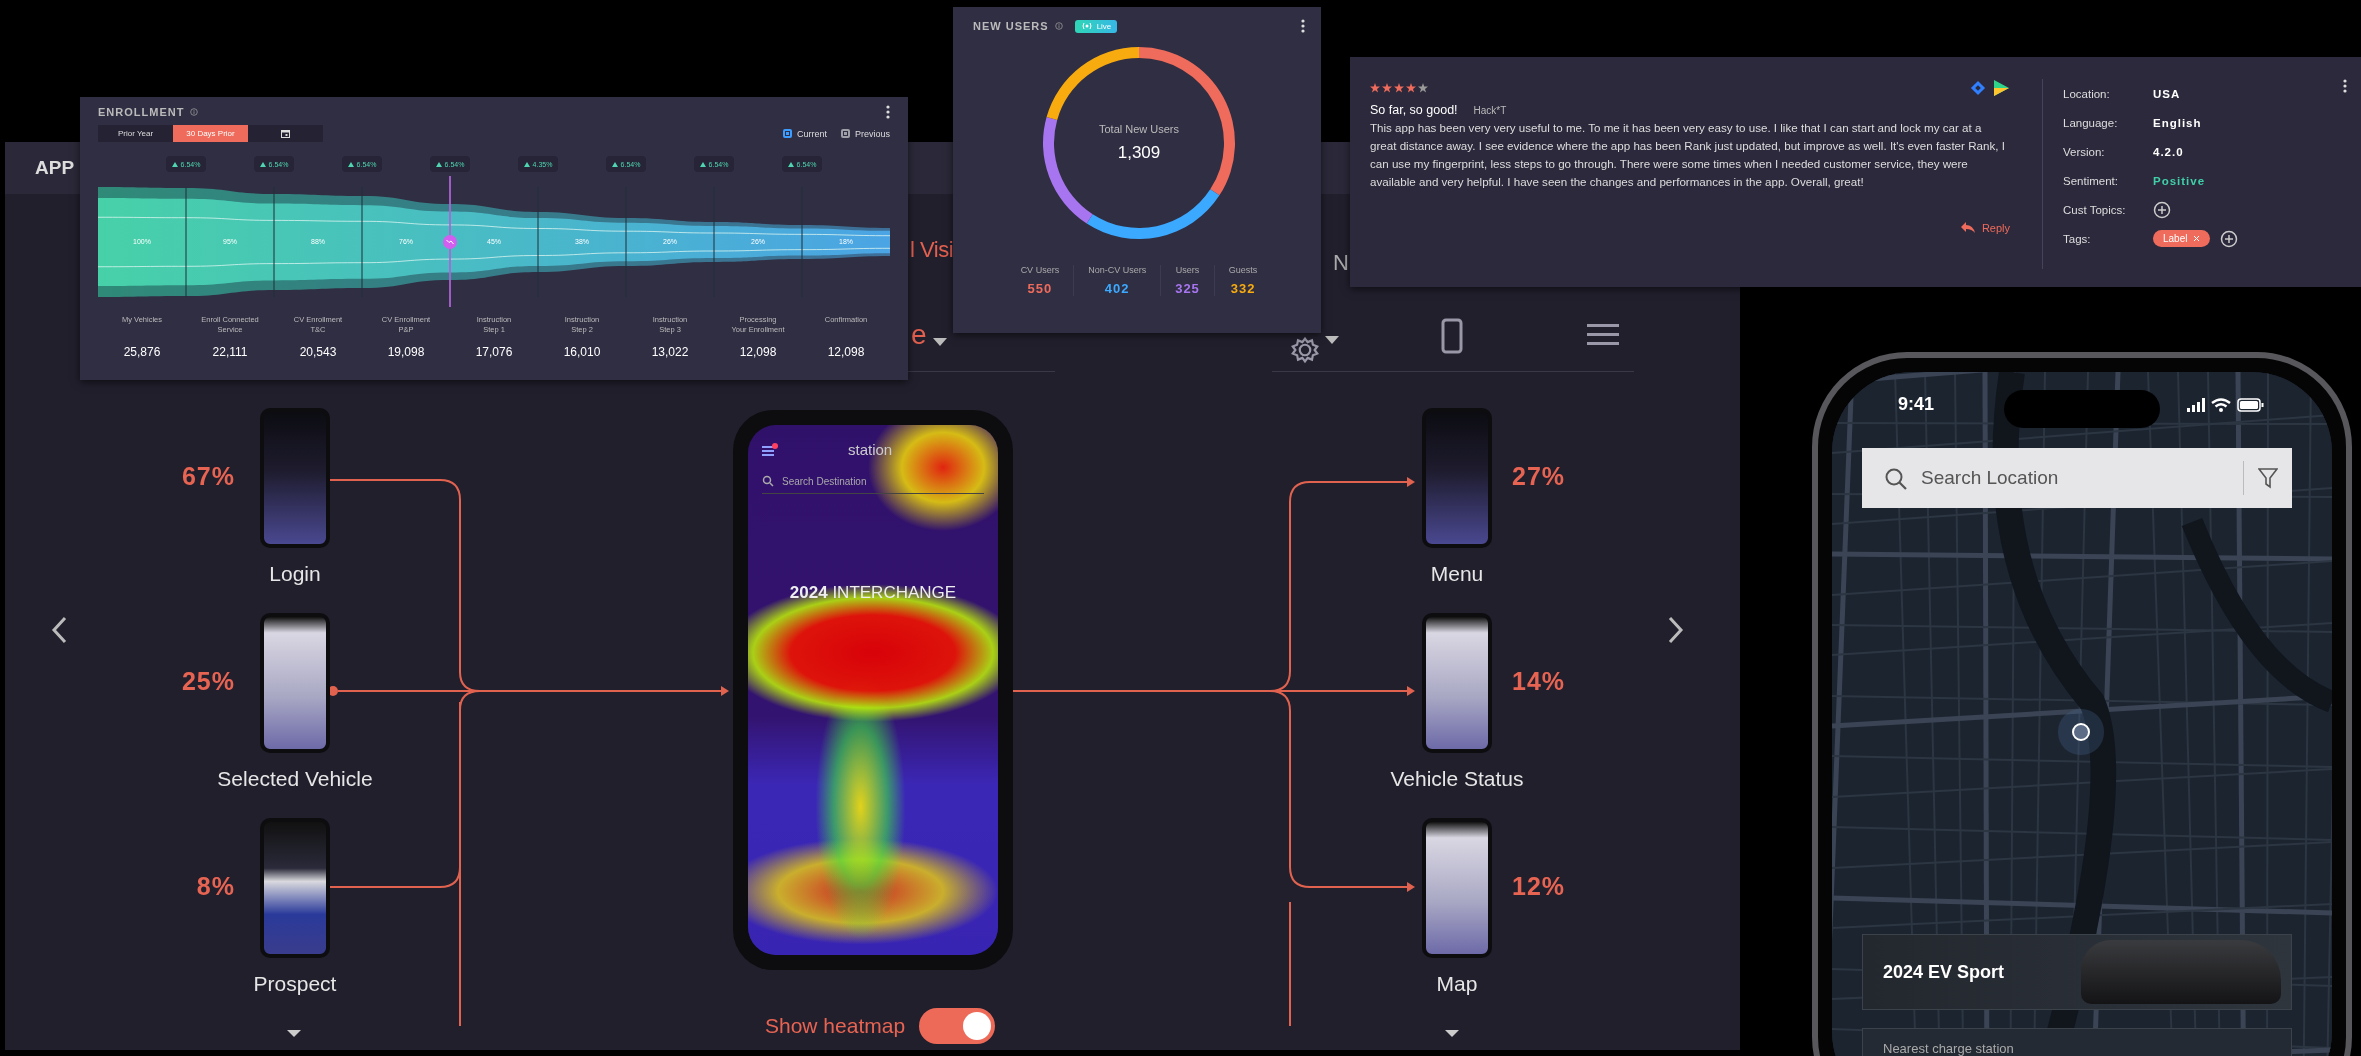  I want to click on reply-icon, so click(1967, 227).